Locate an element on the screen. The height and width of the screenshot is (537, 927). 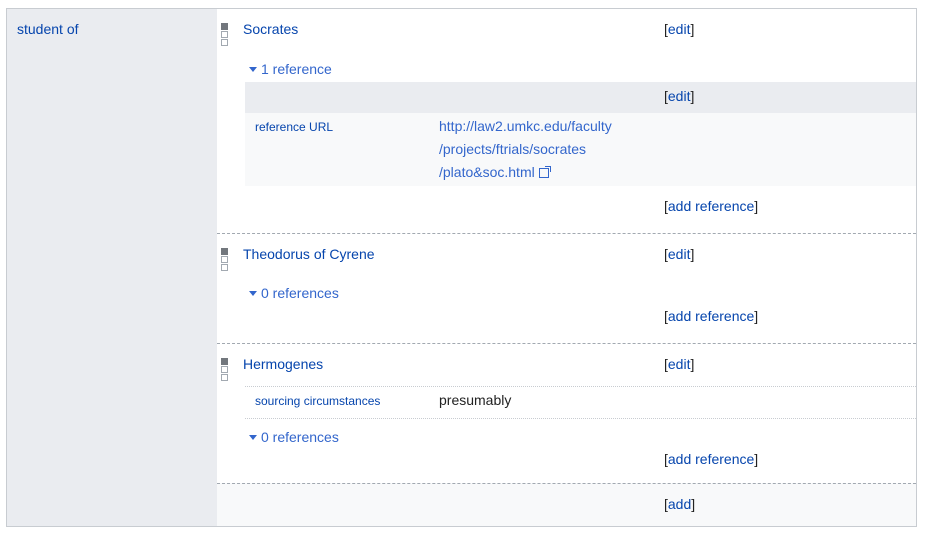
add-toolbar: [add] is located at coordinates (680, 504).